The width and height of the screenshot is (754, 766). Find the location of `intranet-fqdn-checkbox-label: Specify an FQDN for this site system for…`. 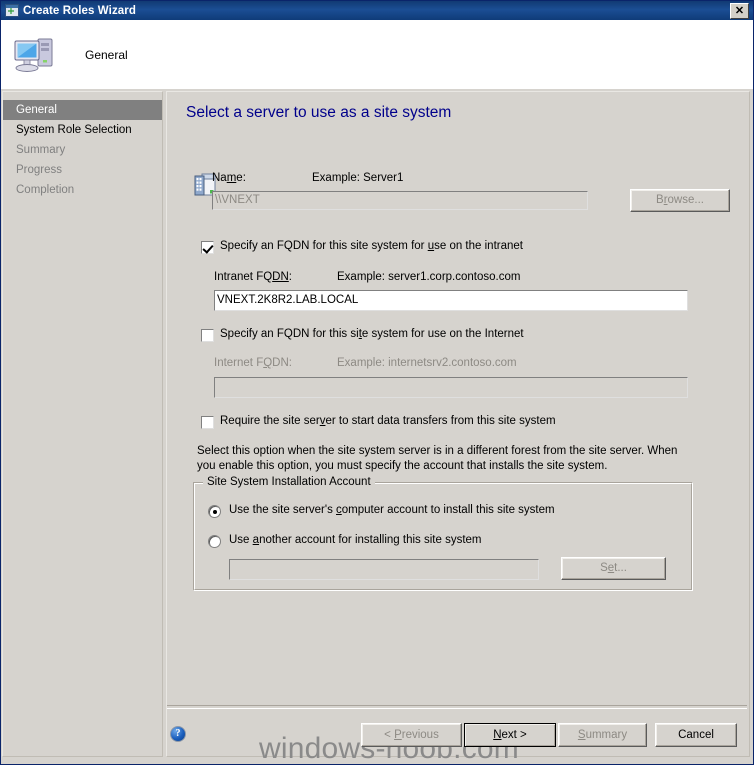

intranet-fqdn-checkbox-label: Specify an FQDN for this site system for… is located at coordinates (371, 246).